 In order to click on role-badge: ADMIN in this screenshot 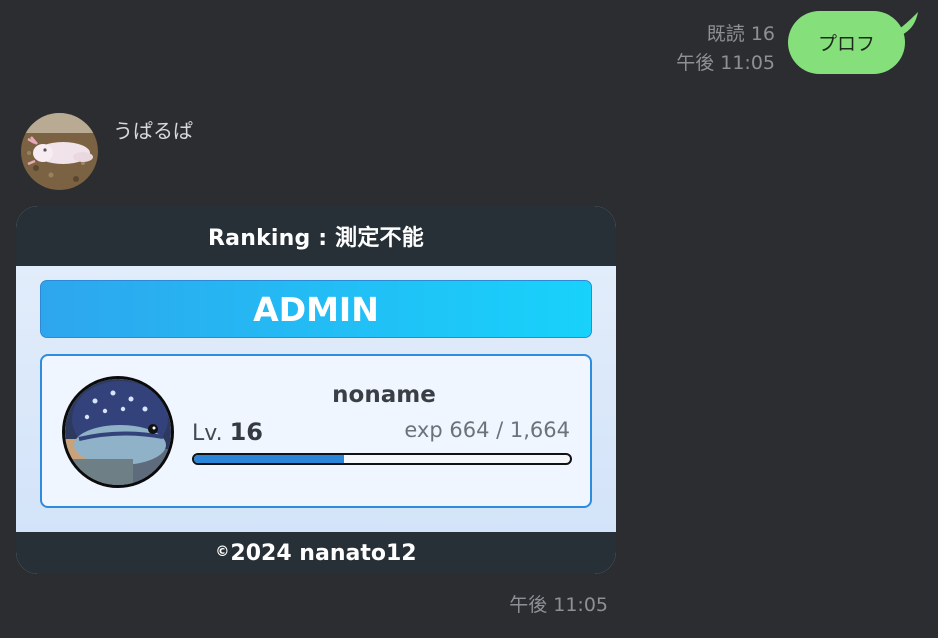, I will do `click(316, 309)`.